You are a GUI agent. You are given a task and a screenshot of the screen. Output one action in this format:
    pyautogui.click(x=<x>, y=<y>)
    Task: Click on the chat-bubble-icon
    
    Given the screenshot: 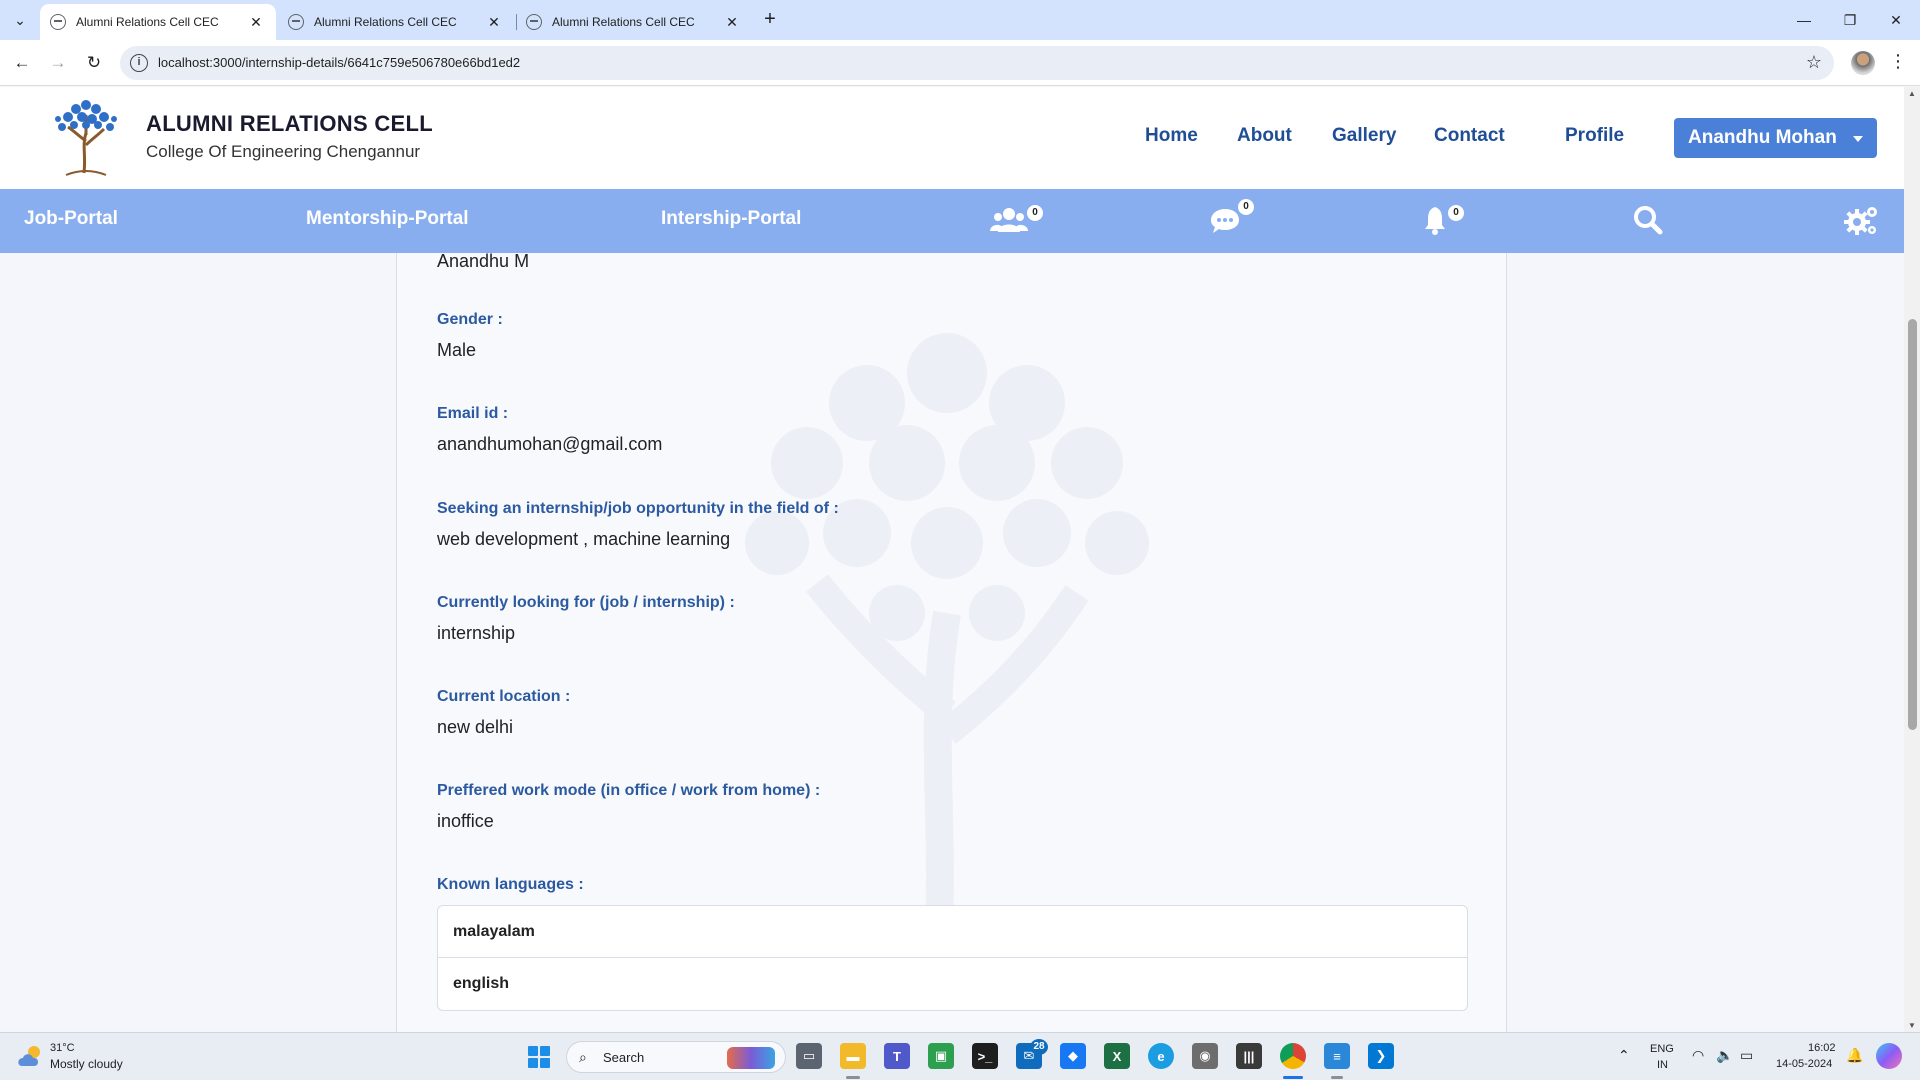 What is the action you would take?
    pyautogui.click(x=1225, y=220)
    